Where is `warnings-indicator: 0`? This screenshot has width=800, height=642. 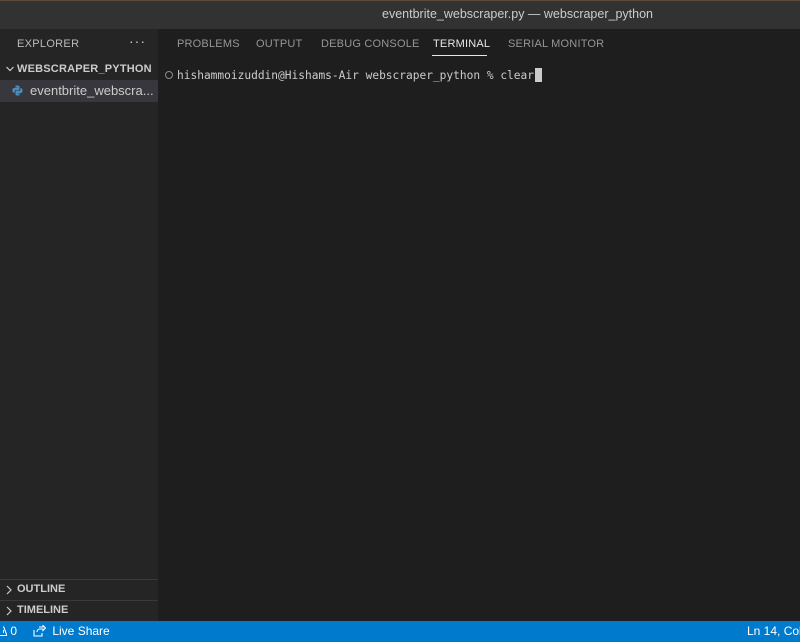
warnings-indicator: 0 is located at coordinates (8, 631).